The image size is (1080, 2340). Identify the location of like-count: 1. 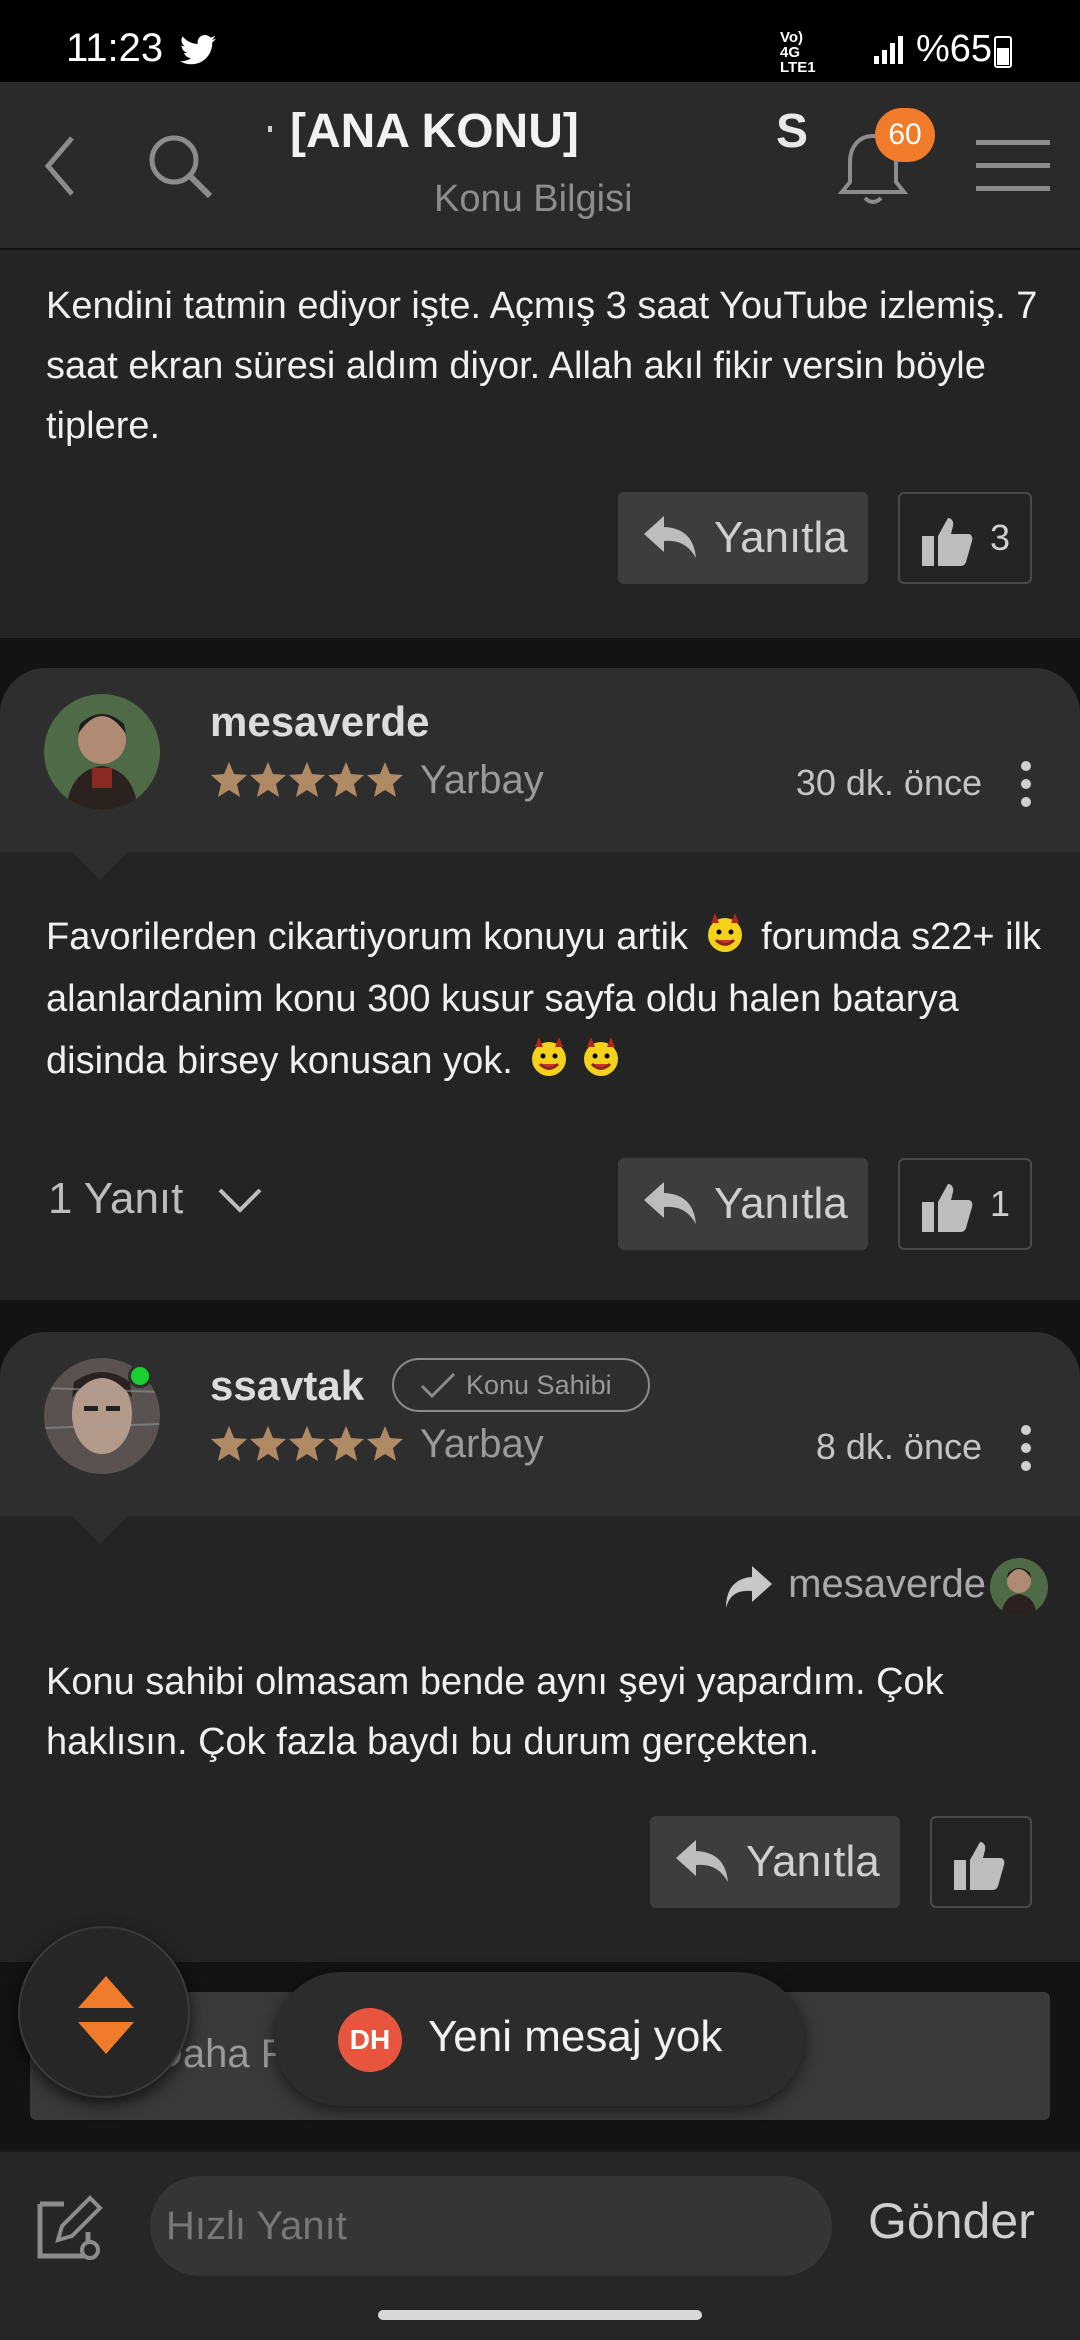
(999, 1203).